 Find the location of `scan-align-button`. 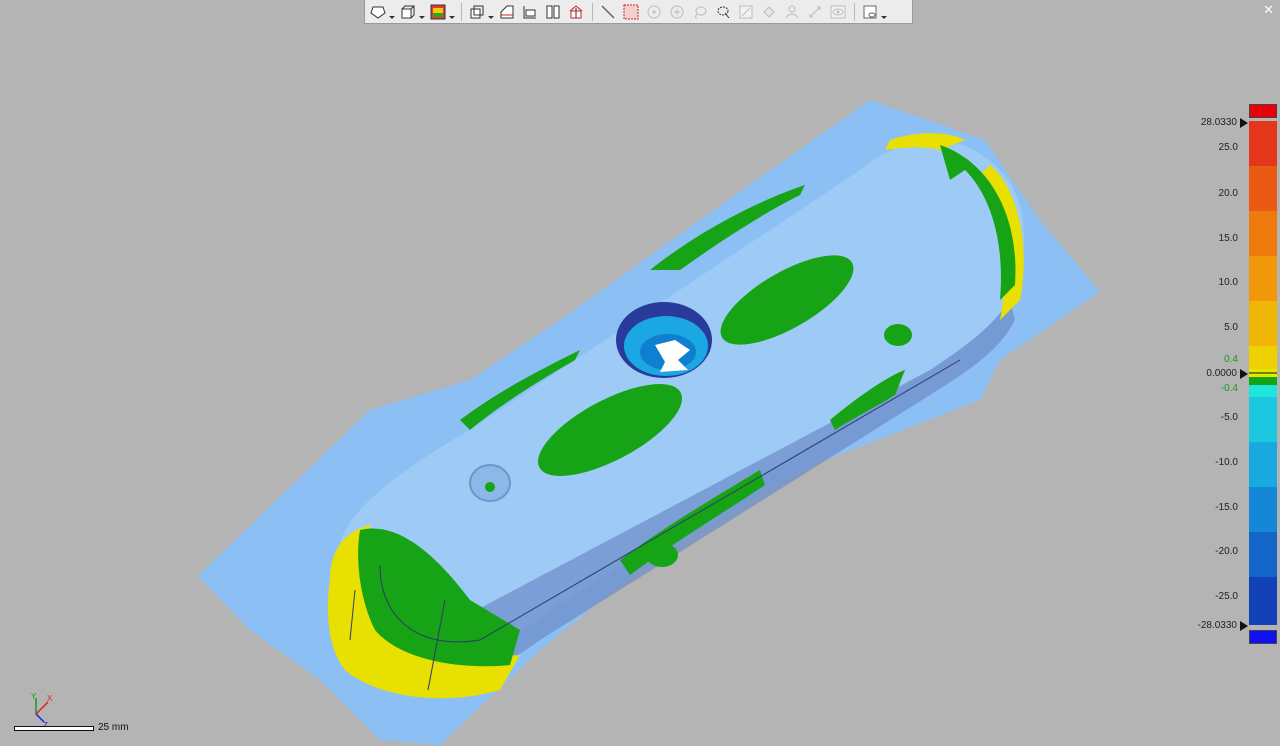

scan-align-button is located at coordinates (576, 12).